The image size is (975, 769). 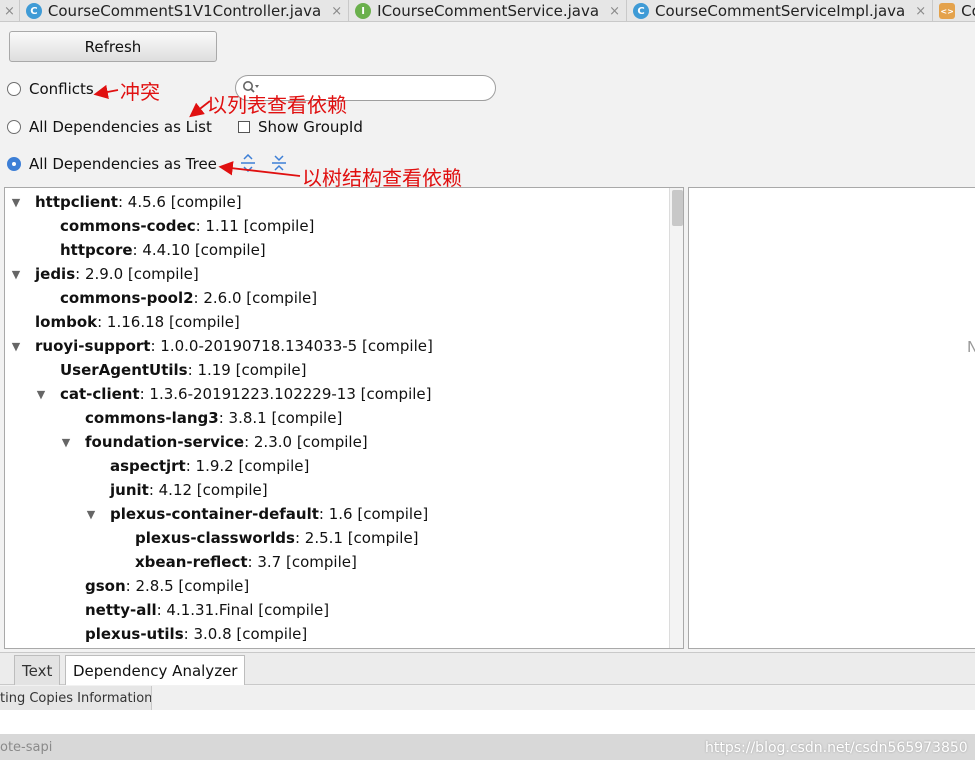 I want to click on editor-tab-impl: C CourseCommentServiceImpl.java ×, so click(x=780, y=10).